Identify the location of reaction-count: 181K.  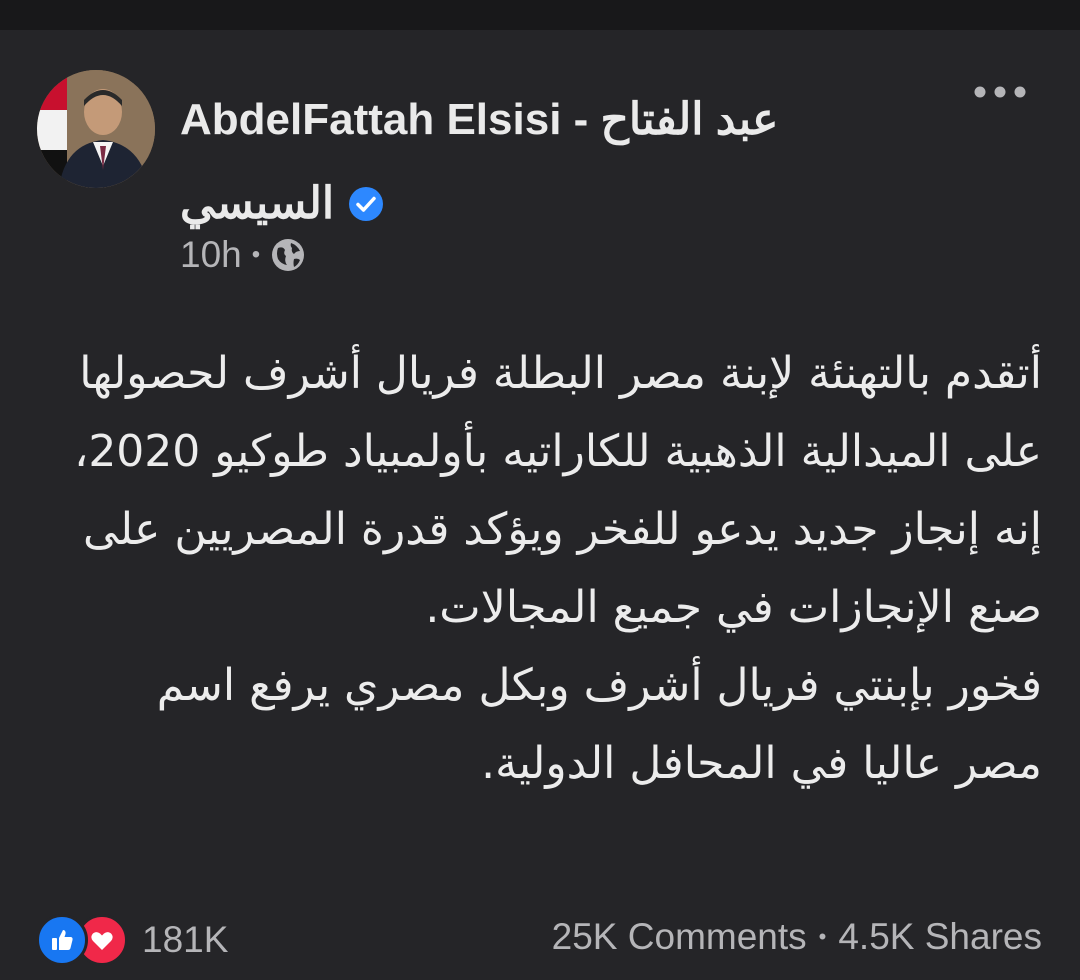
(185, 940).